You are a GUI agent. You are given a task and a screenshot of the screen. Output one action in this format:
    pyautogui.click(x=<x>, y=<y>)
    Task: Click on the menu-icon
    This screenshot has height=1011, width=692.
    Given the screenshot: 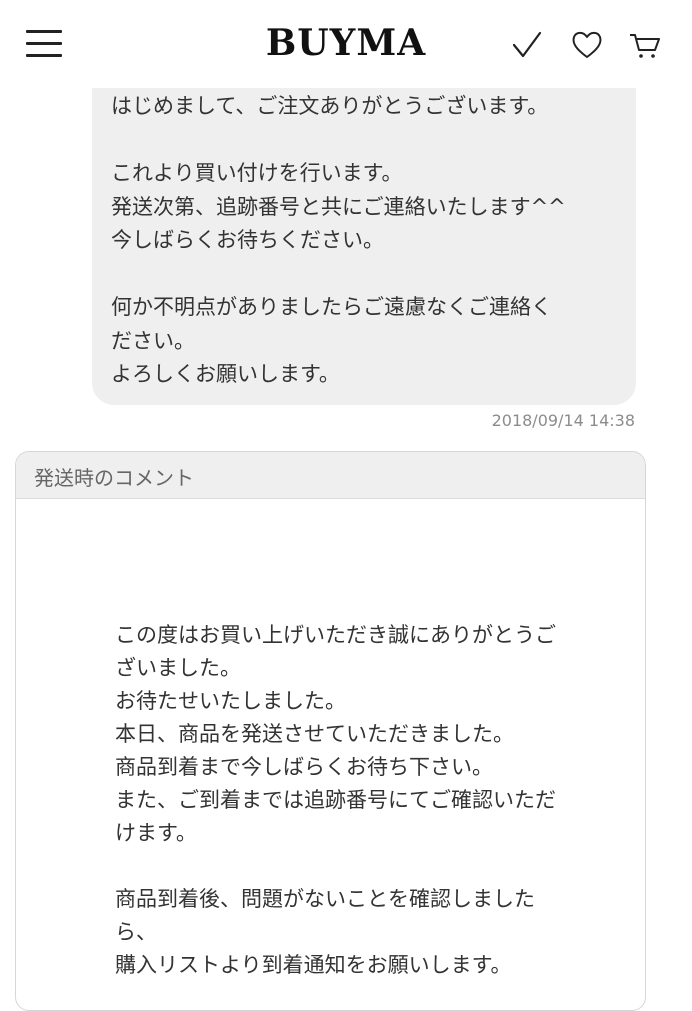 What is the action you would take?
    pyautogui.click(x=44, y=44)
    